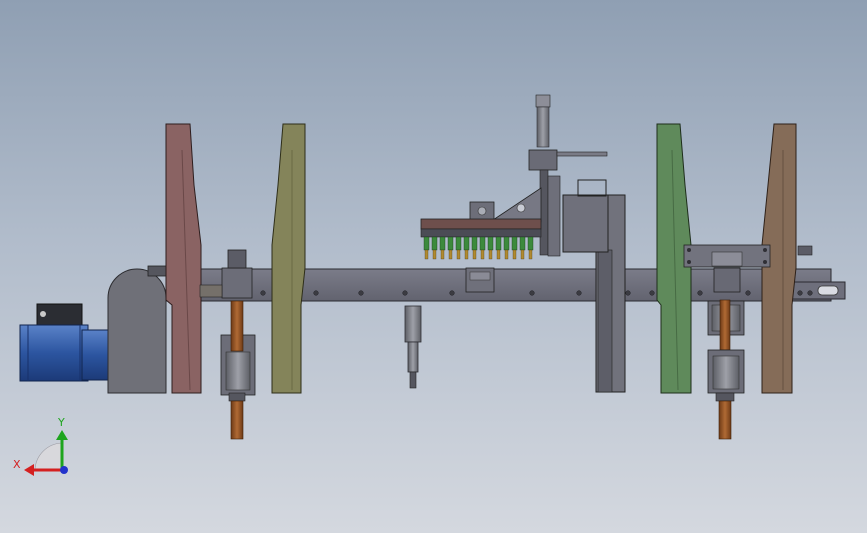 This screenshot has height=533, width=867. What do you see at coordinates (40, 446) in the screenshot?
I see `coordinate-triad: Y X` at bounding box center [40, 446].